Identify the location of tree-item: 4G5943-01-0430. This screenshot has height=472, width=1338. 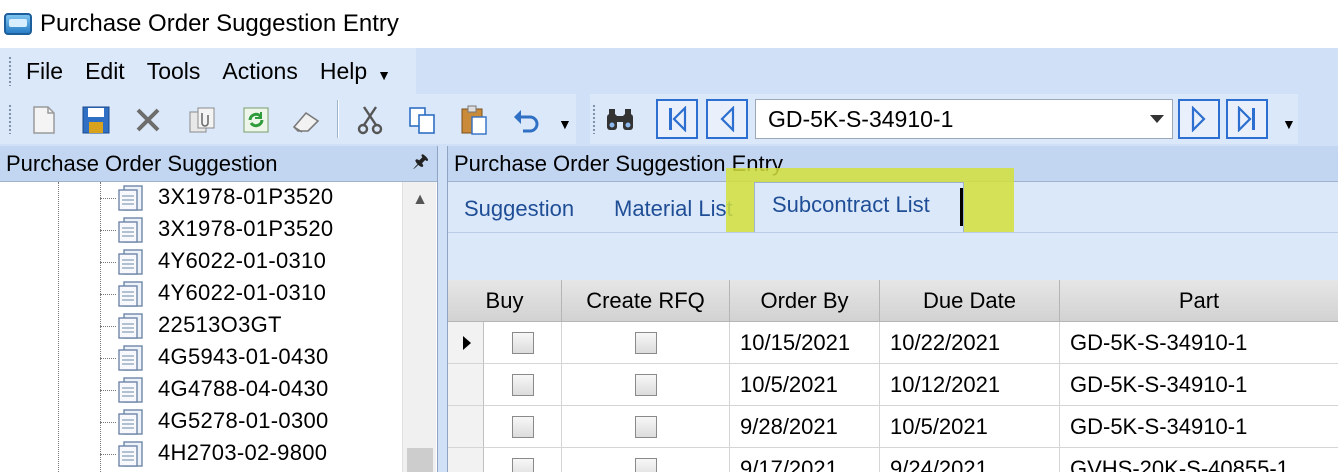
(200, 358).